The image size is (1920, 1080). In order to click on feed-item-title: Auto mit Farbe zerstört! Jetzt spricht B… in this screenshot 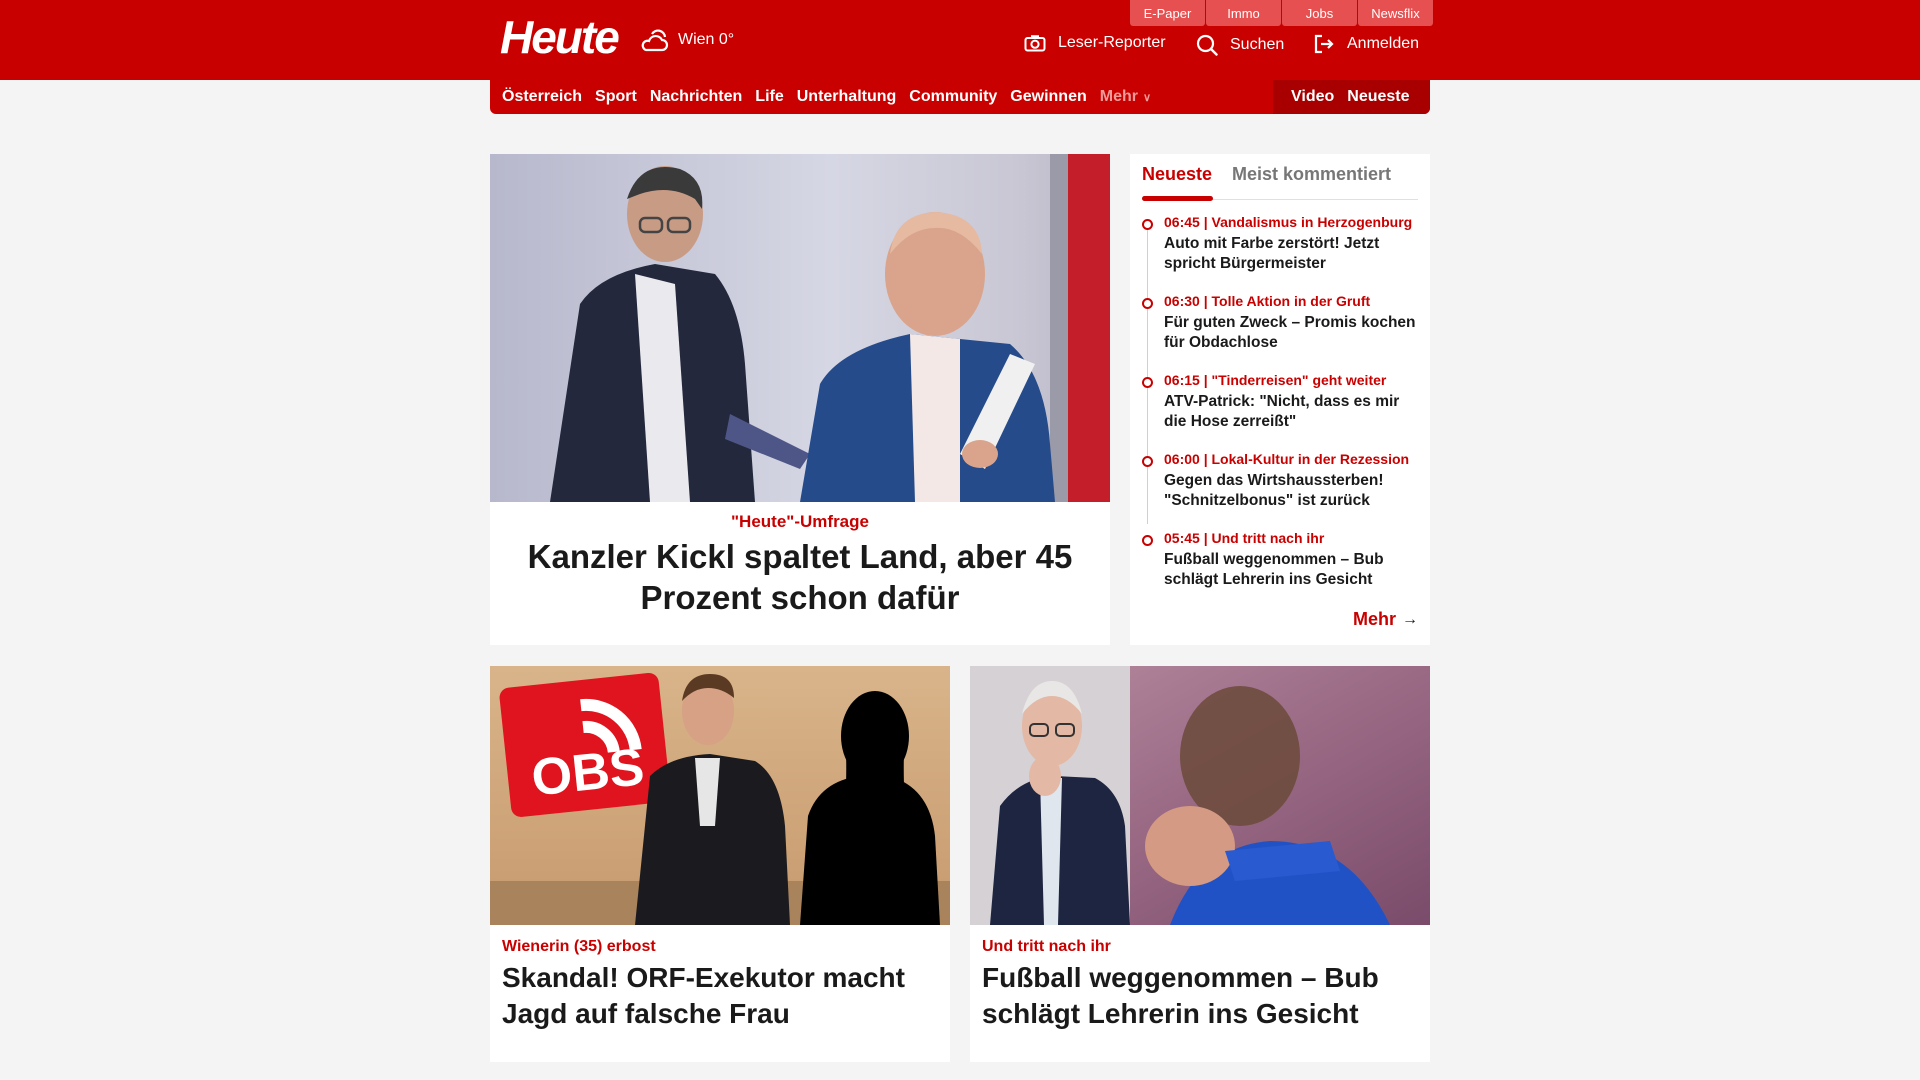, I will do `click(1291, 254)`.